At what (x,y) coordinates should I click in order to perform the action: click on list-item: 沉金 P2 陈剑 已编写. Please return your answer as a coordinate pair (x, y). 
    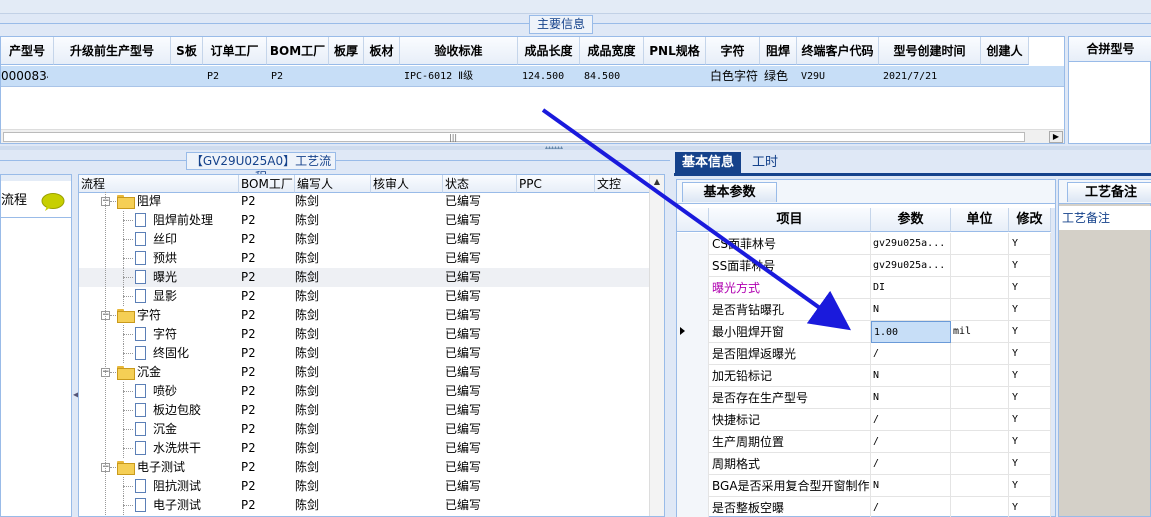
    Looking at the image, I should click on (364, 429).